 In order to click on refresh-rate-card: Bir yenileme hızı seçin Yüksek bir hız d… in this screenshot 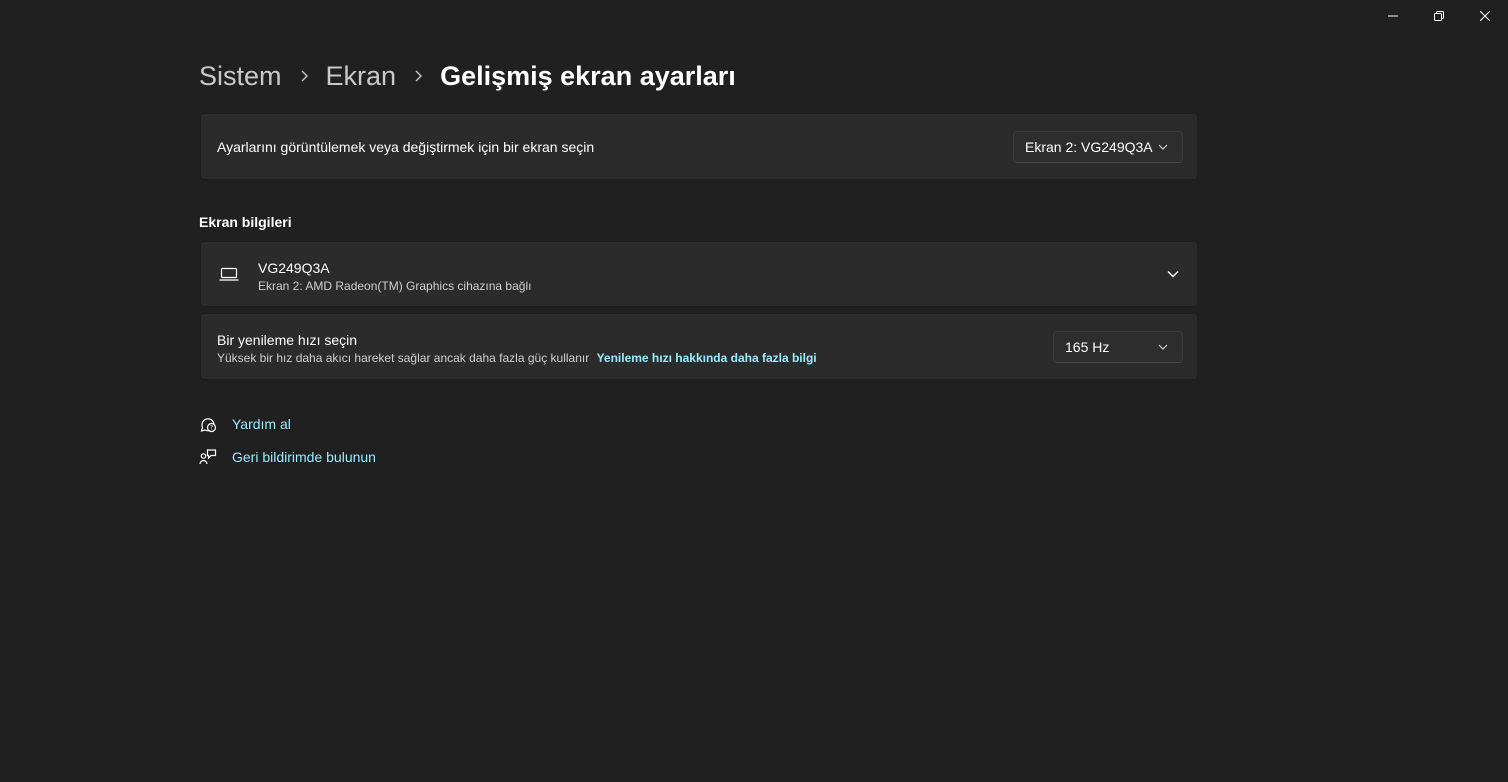, I will do `click(699, 346)`.